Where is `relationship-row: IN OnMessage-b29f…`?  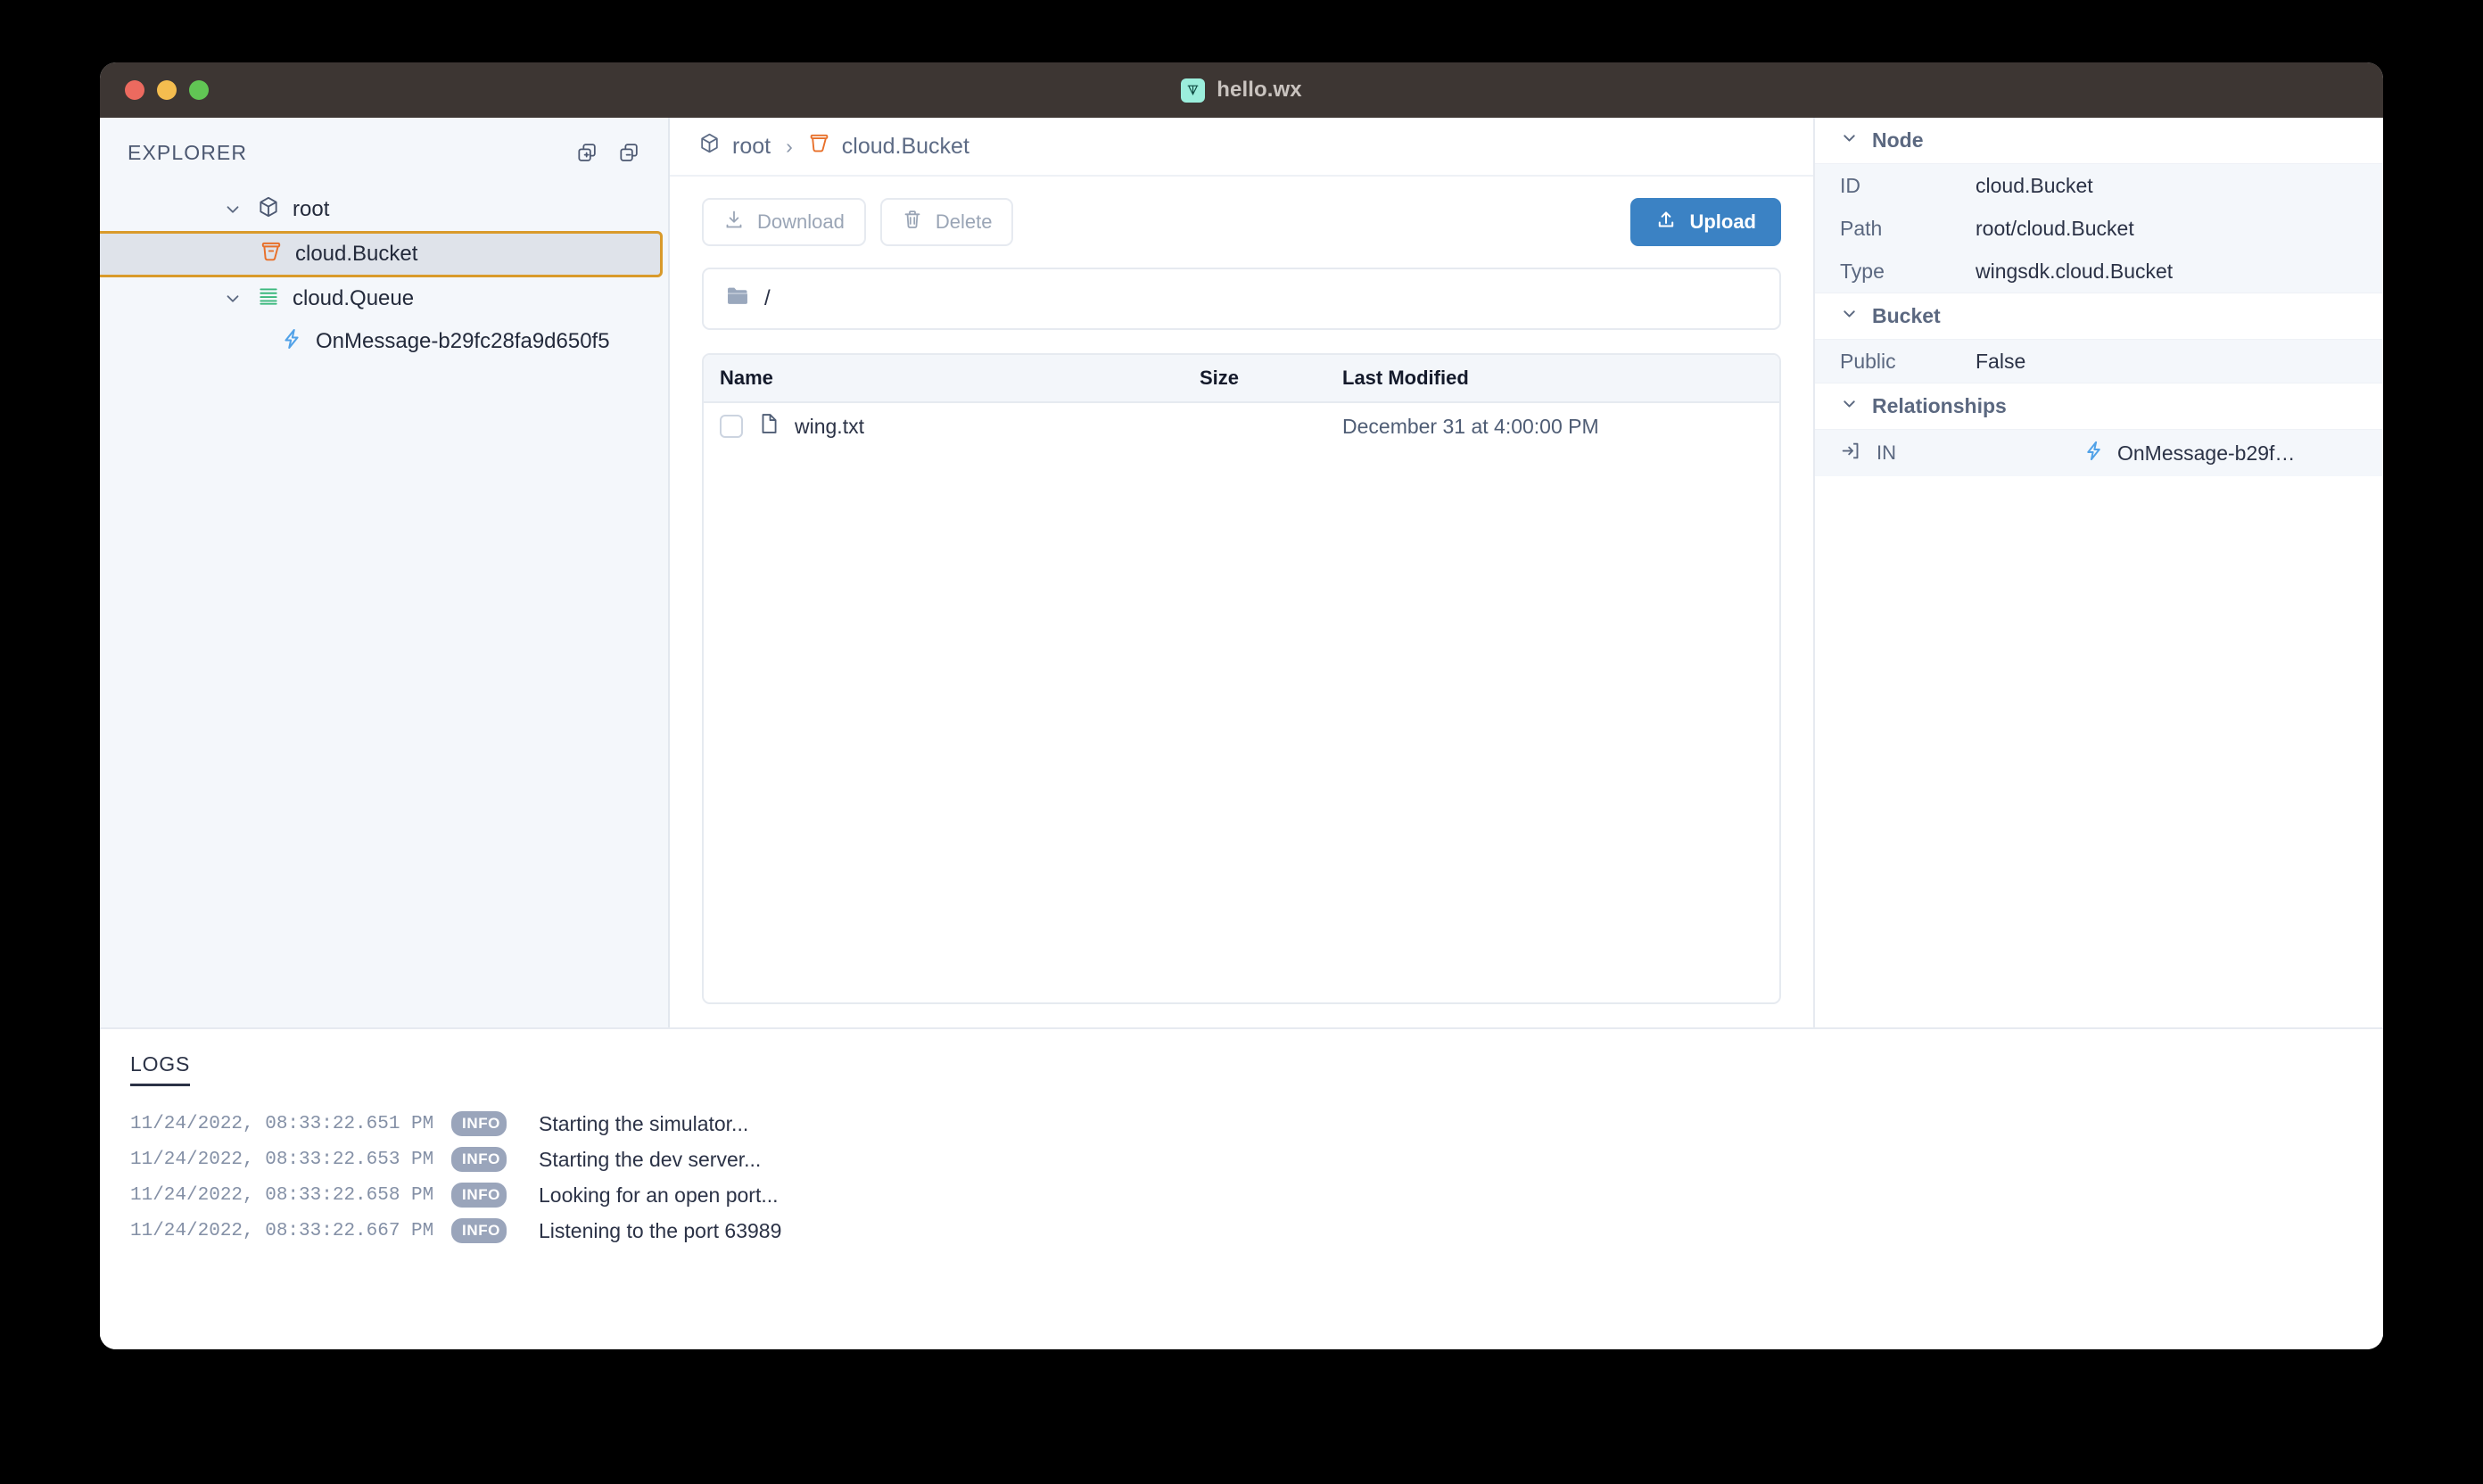 relationship-row: IN OnMessage-b29f… is located at coordinates (2099, 453).